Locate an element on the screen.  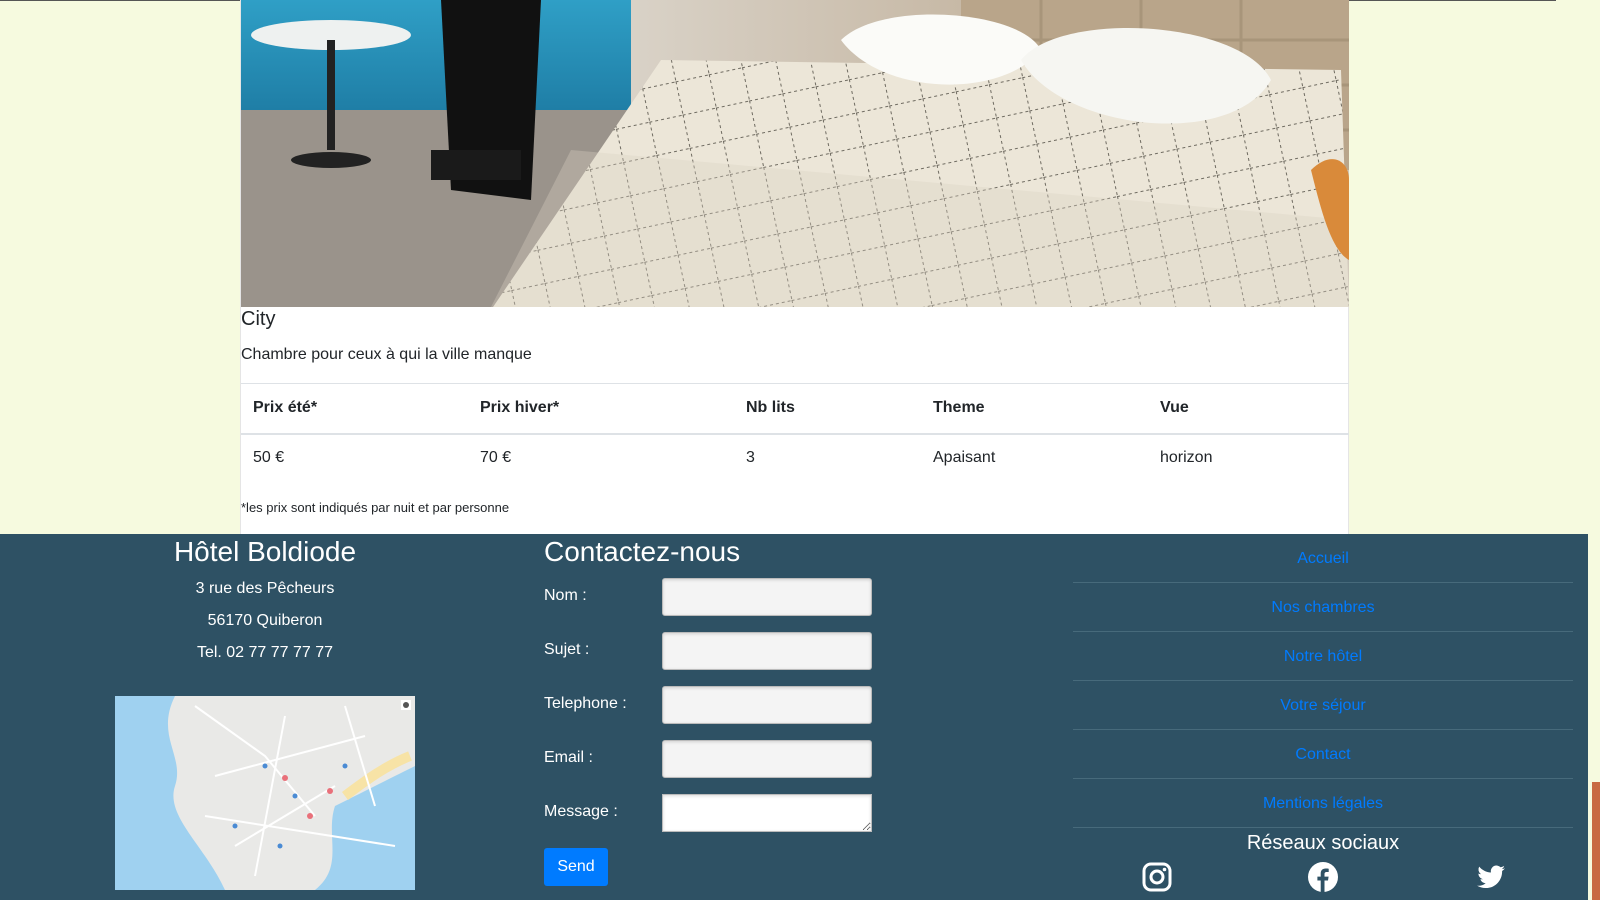
scrollbar is located at coordinates (1594, 450).